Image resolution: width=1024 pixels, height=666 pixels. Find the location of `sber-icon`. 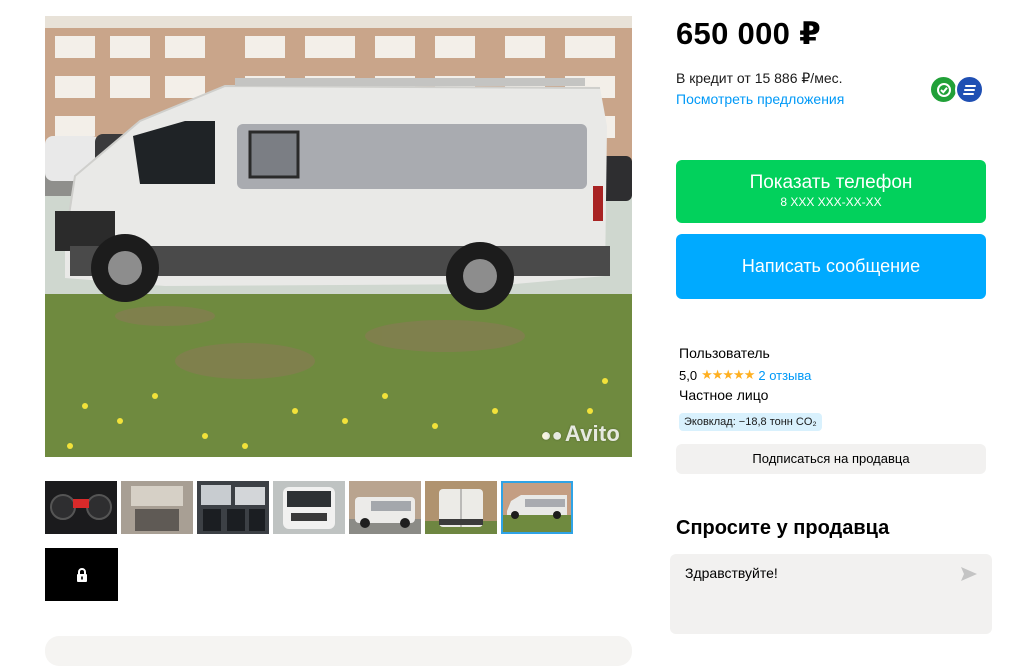

sber-icon is located at coordinates (943, 89).